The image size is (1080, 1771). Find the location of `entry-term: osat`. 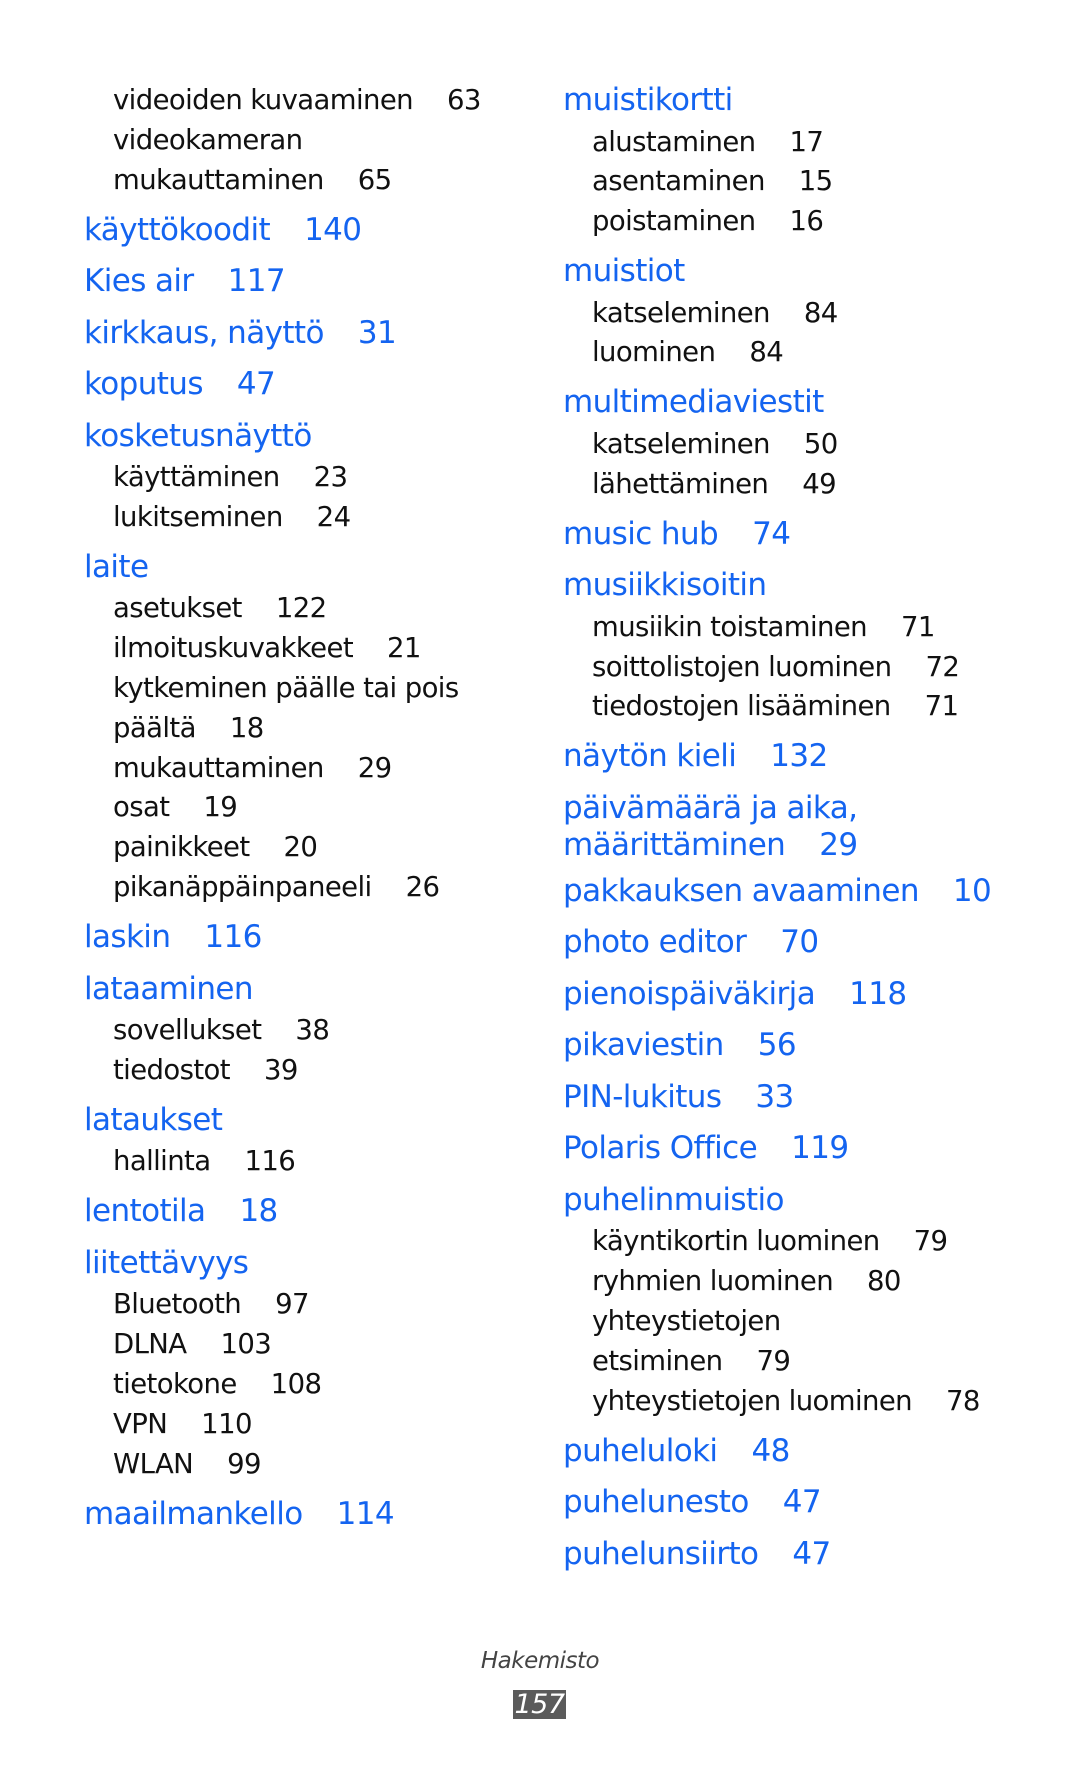

entry-term: osat is located at coordinates (141, 807).